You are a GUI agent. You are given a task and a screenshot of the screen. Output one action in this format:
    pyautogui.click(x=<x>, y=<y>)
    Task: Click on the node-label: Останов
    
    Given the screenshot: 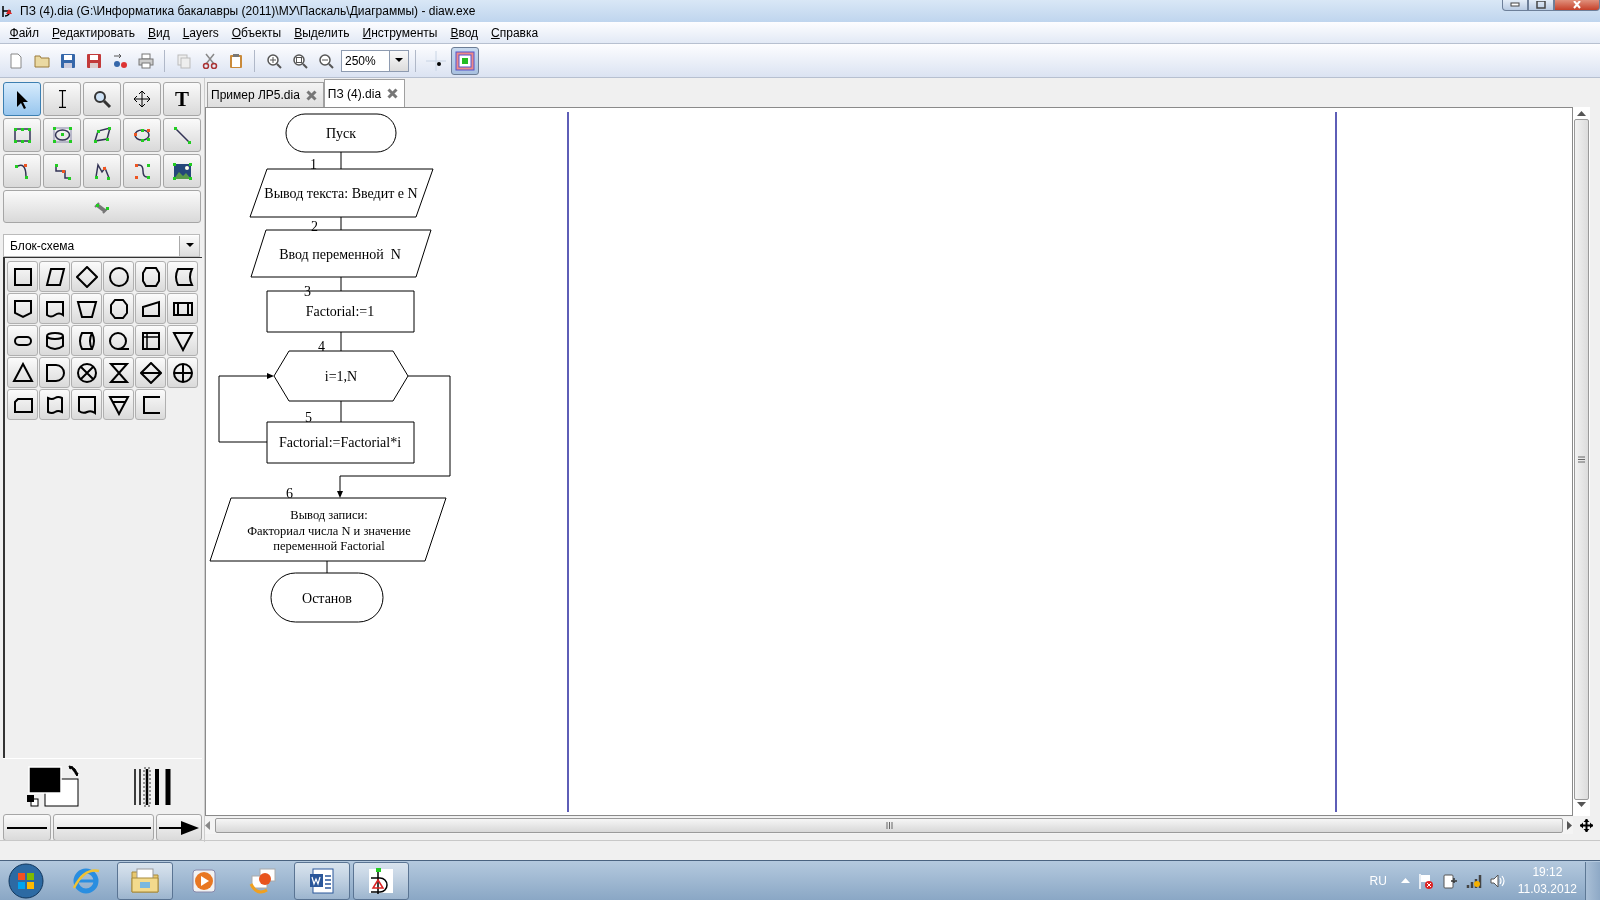 What is the action you would take?
    pyautogui.click(x=327, y=598)
    